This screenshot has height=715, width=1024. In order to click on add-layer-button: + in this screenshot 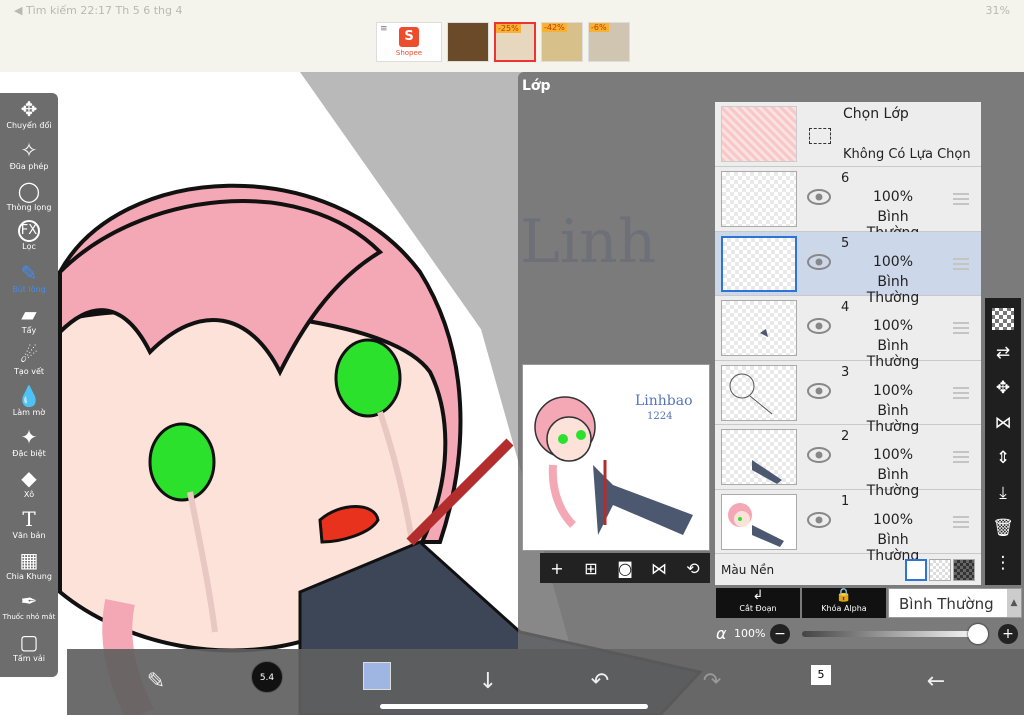, I will do `click(557, 568)`.